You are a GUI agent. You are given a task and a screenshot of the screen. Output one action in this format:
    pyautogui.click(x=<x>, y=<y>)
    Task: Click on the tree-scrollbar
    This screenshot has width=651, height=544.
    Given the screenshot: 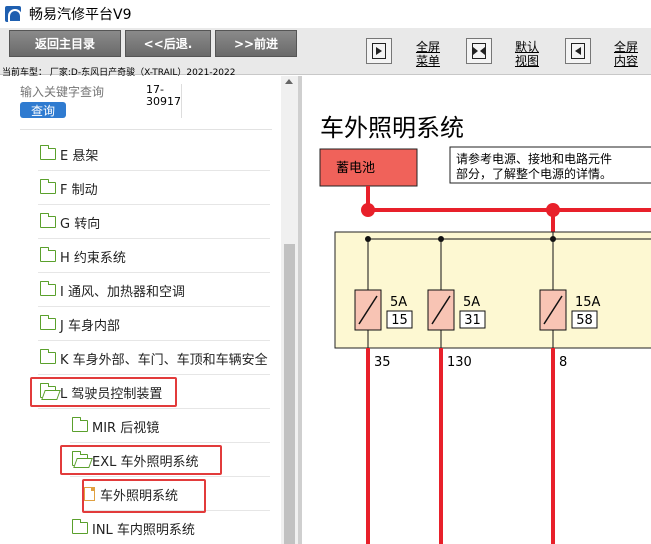 What is the action you would take?
    pyautogui.click(x=289, y=310)
    